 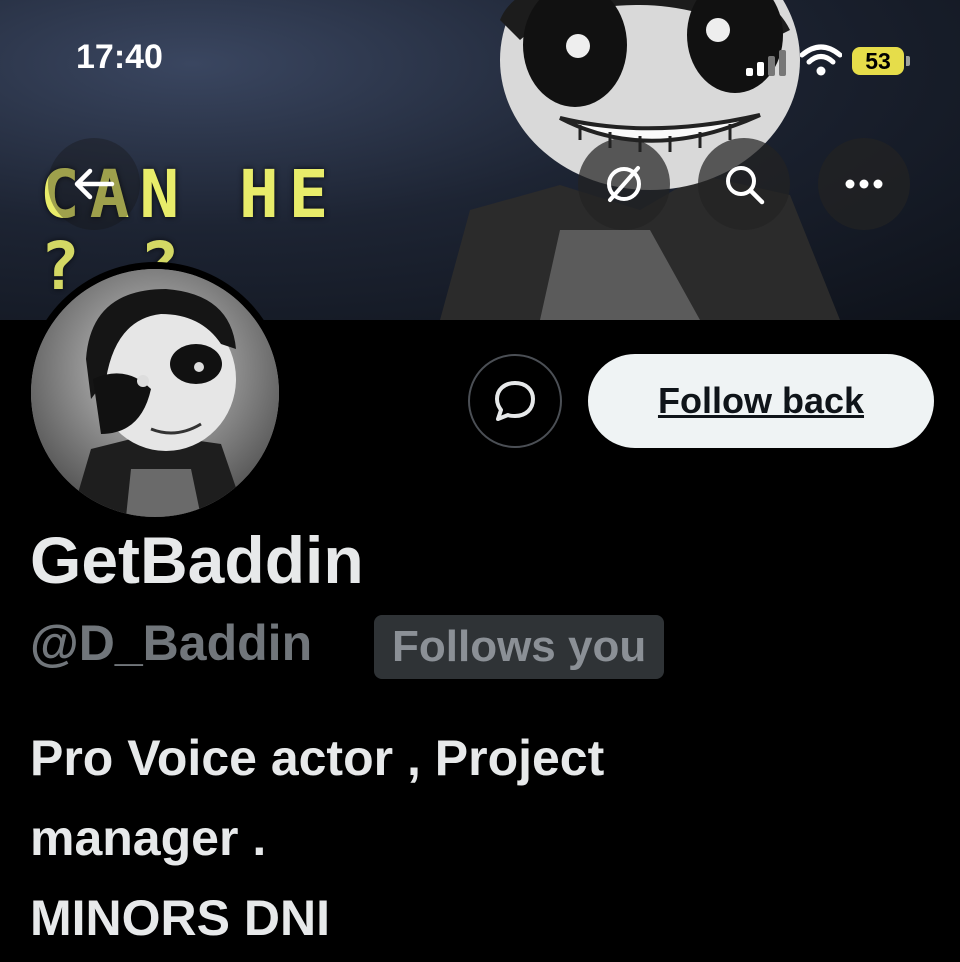 What do you see at coordinates (317, 758) in the screenshot?
I see `bio-line: Pro Voice actor , Project` at bounding box center [317, 758].